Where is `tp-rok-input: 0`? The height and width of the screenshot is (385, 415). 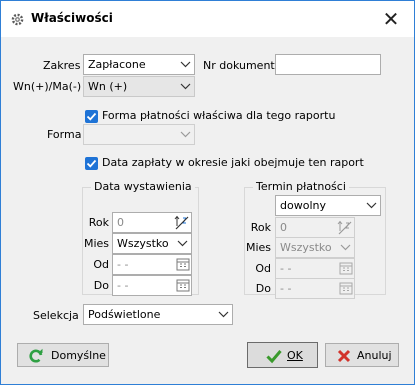
tp-rok-input: 0 is located at coordinates (315, 227).